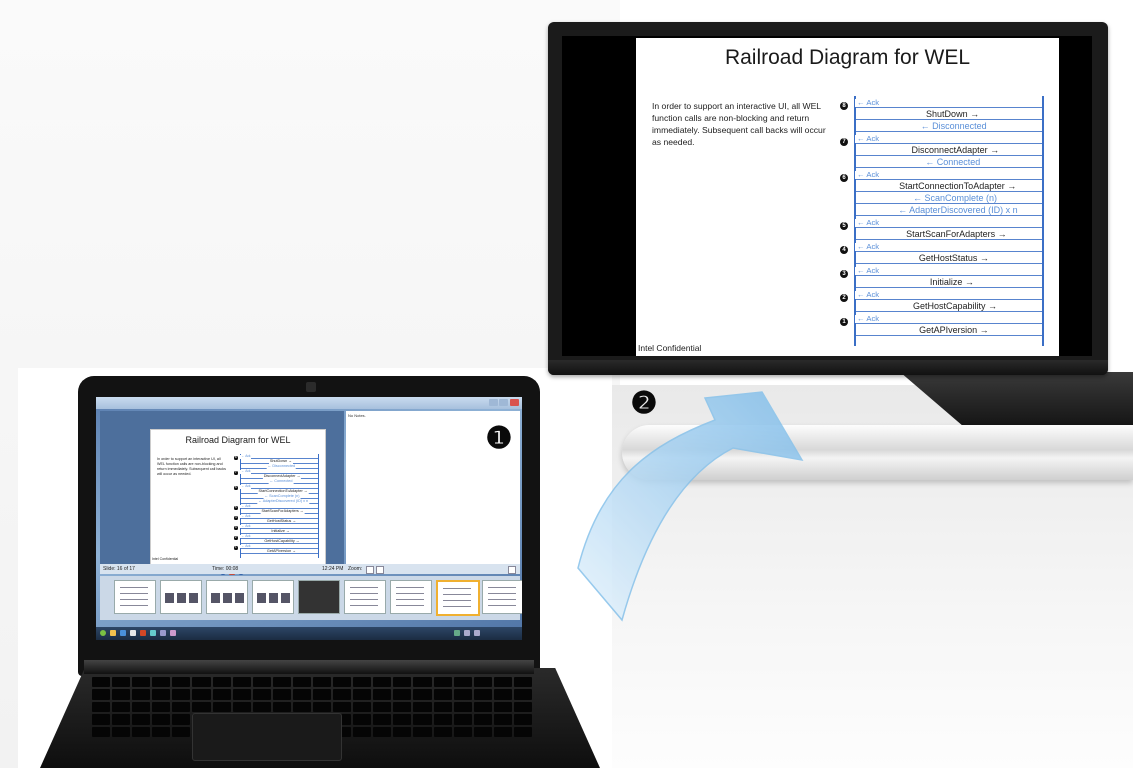 The image size is (1133, 768). I want to click on curved-arrow-shape, so click(690, 506).